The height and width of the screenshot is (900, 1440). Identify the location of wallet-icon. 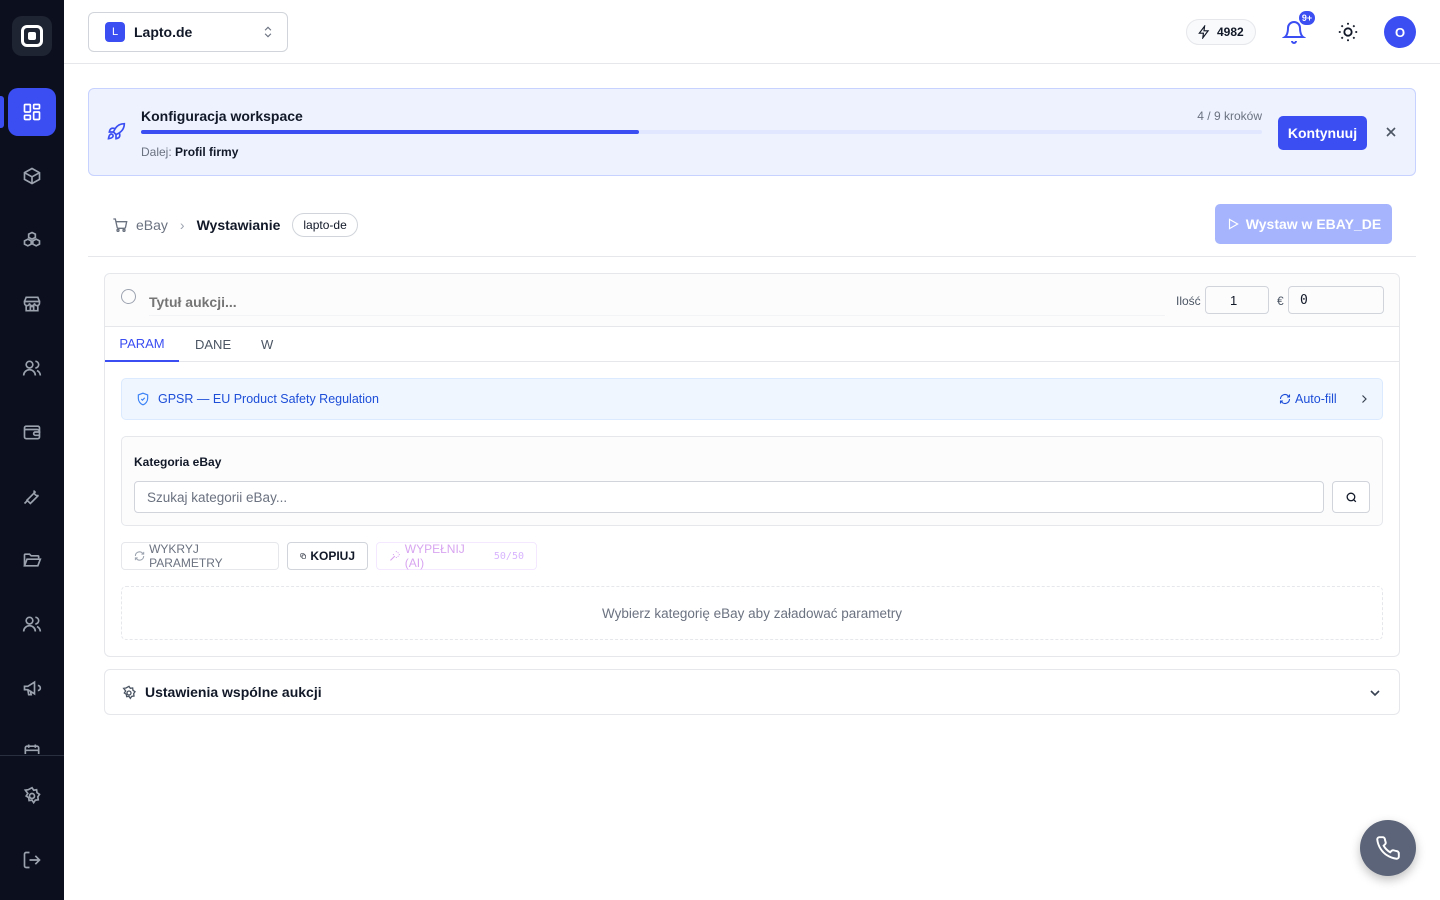
(32, 432).